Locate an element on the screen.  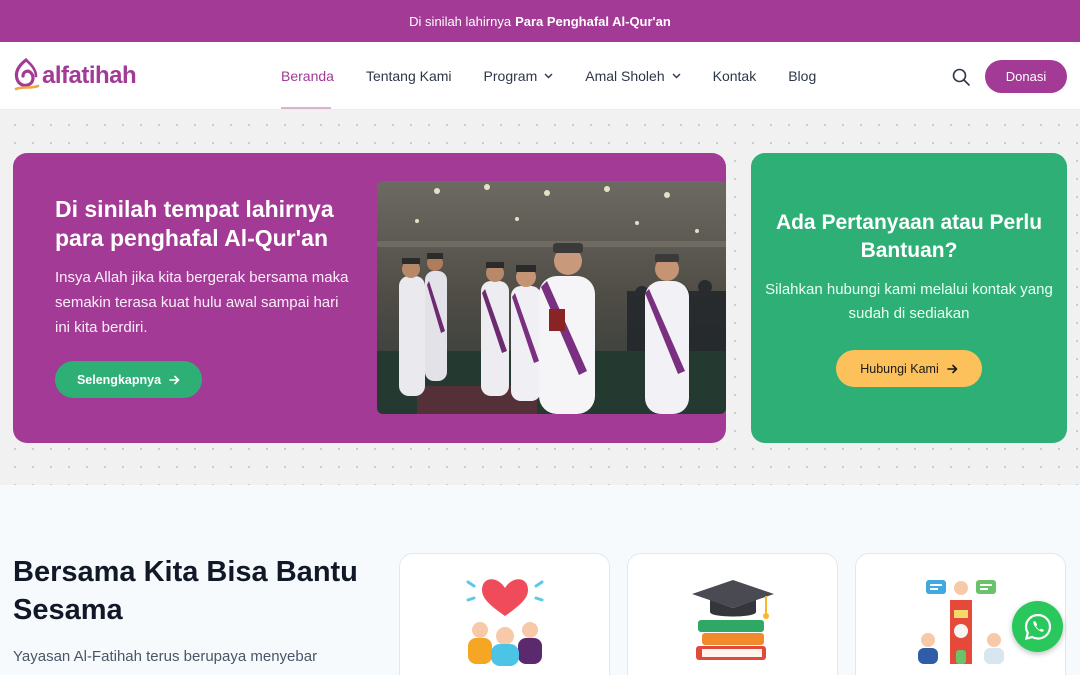
graduation-books-icon is located at coordinates (733, 620).